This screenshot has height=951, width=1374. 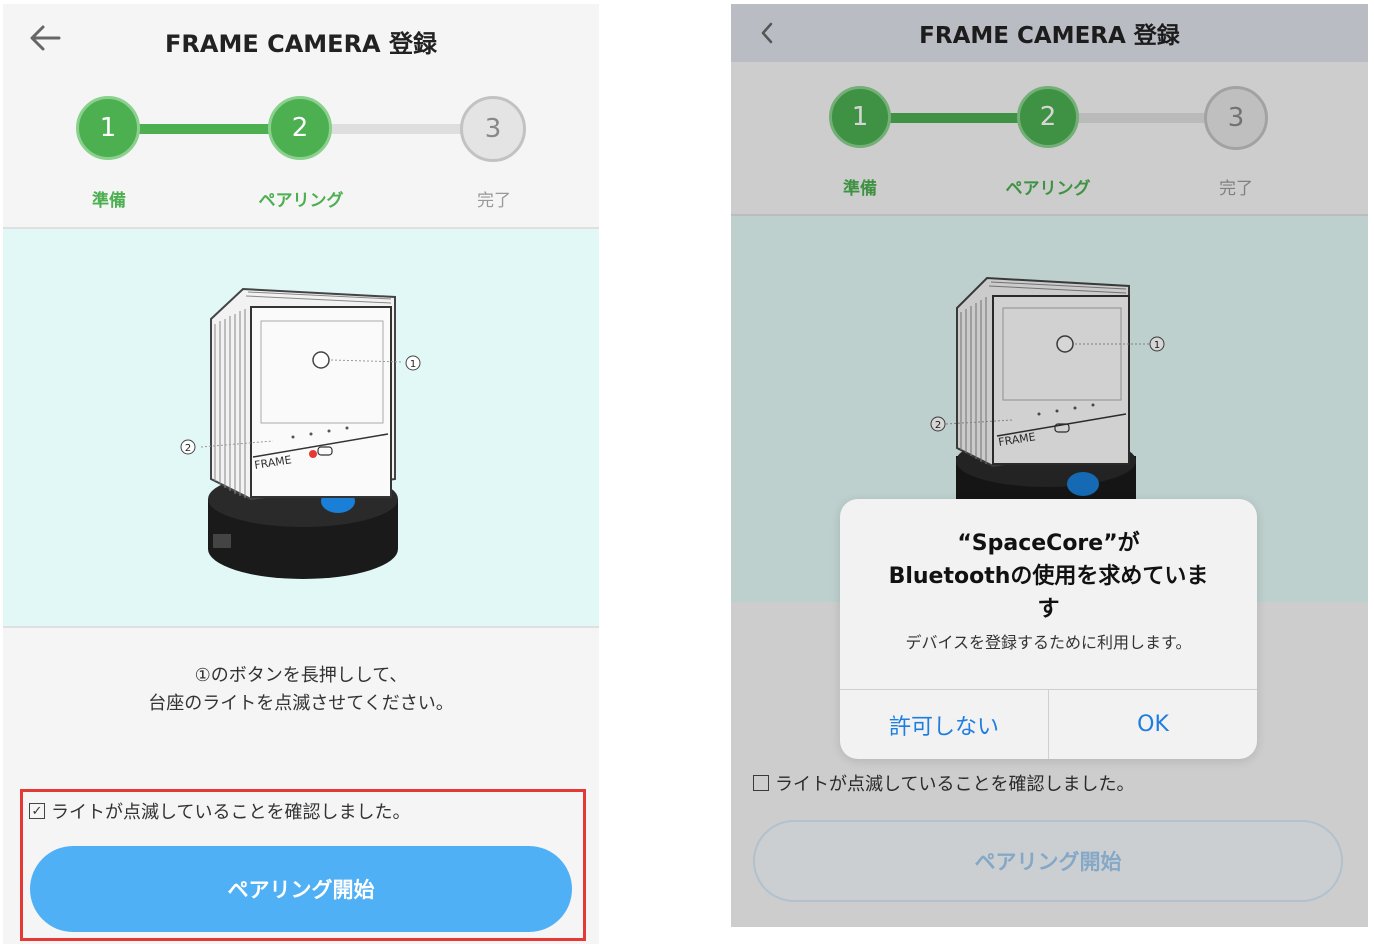 I want to click on step-3-label: 完了, so click(x=494, y=201).